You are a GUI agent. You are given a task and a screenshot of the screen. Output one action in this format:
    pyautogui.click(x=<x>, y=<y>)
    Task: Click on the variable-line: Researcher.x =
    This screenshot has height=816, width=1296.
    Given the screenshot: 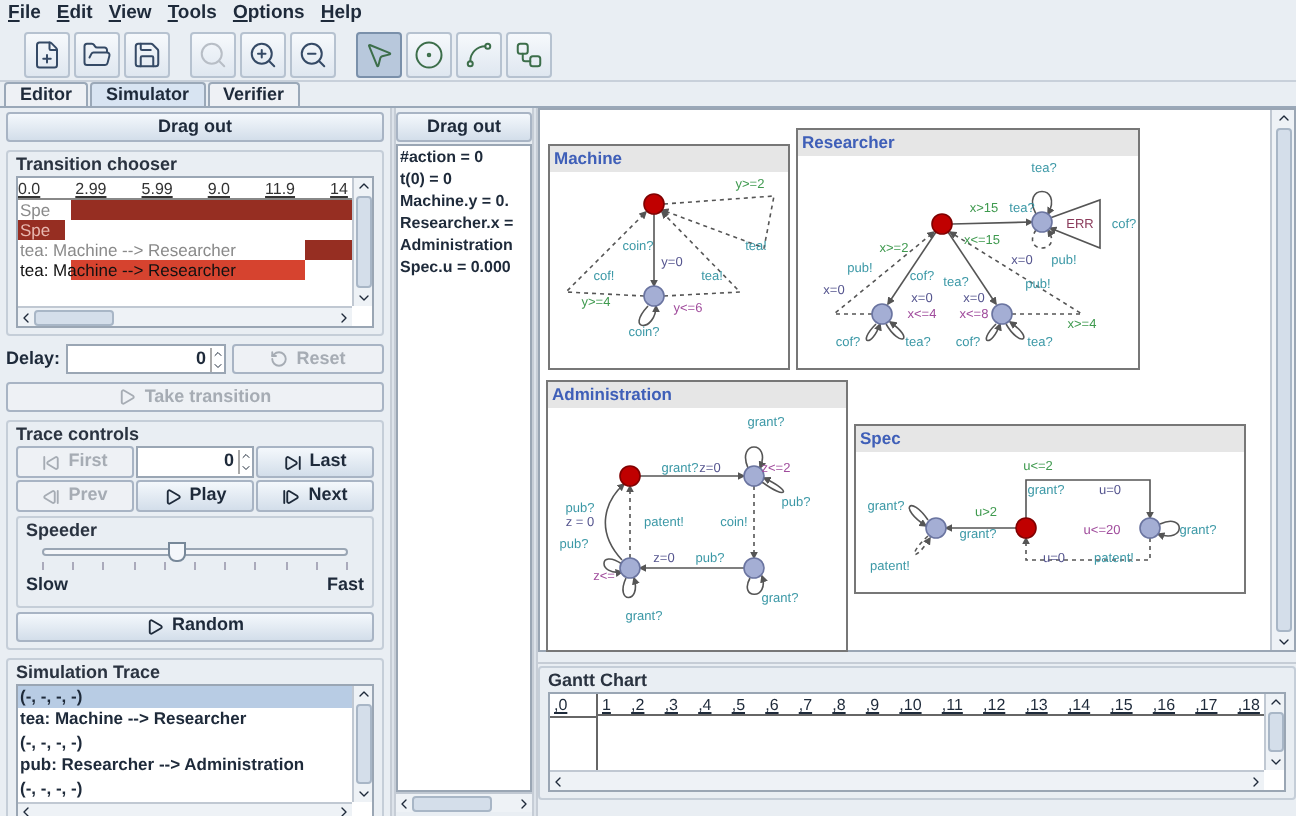 What is the action you would take?
    pyautogui.click(x=457, y=223)
    